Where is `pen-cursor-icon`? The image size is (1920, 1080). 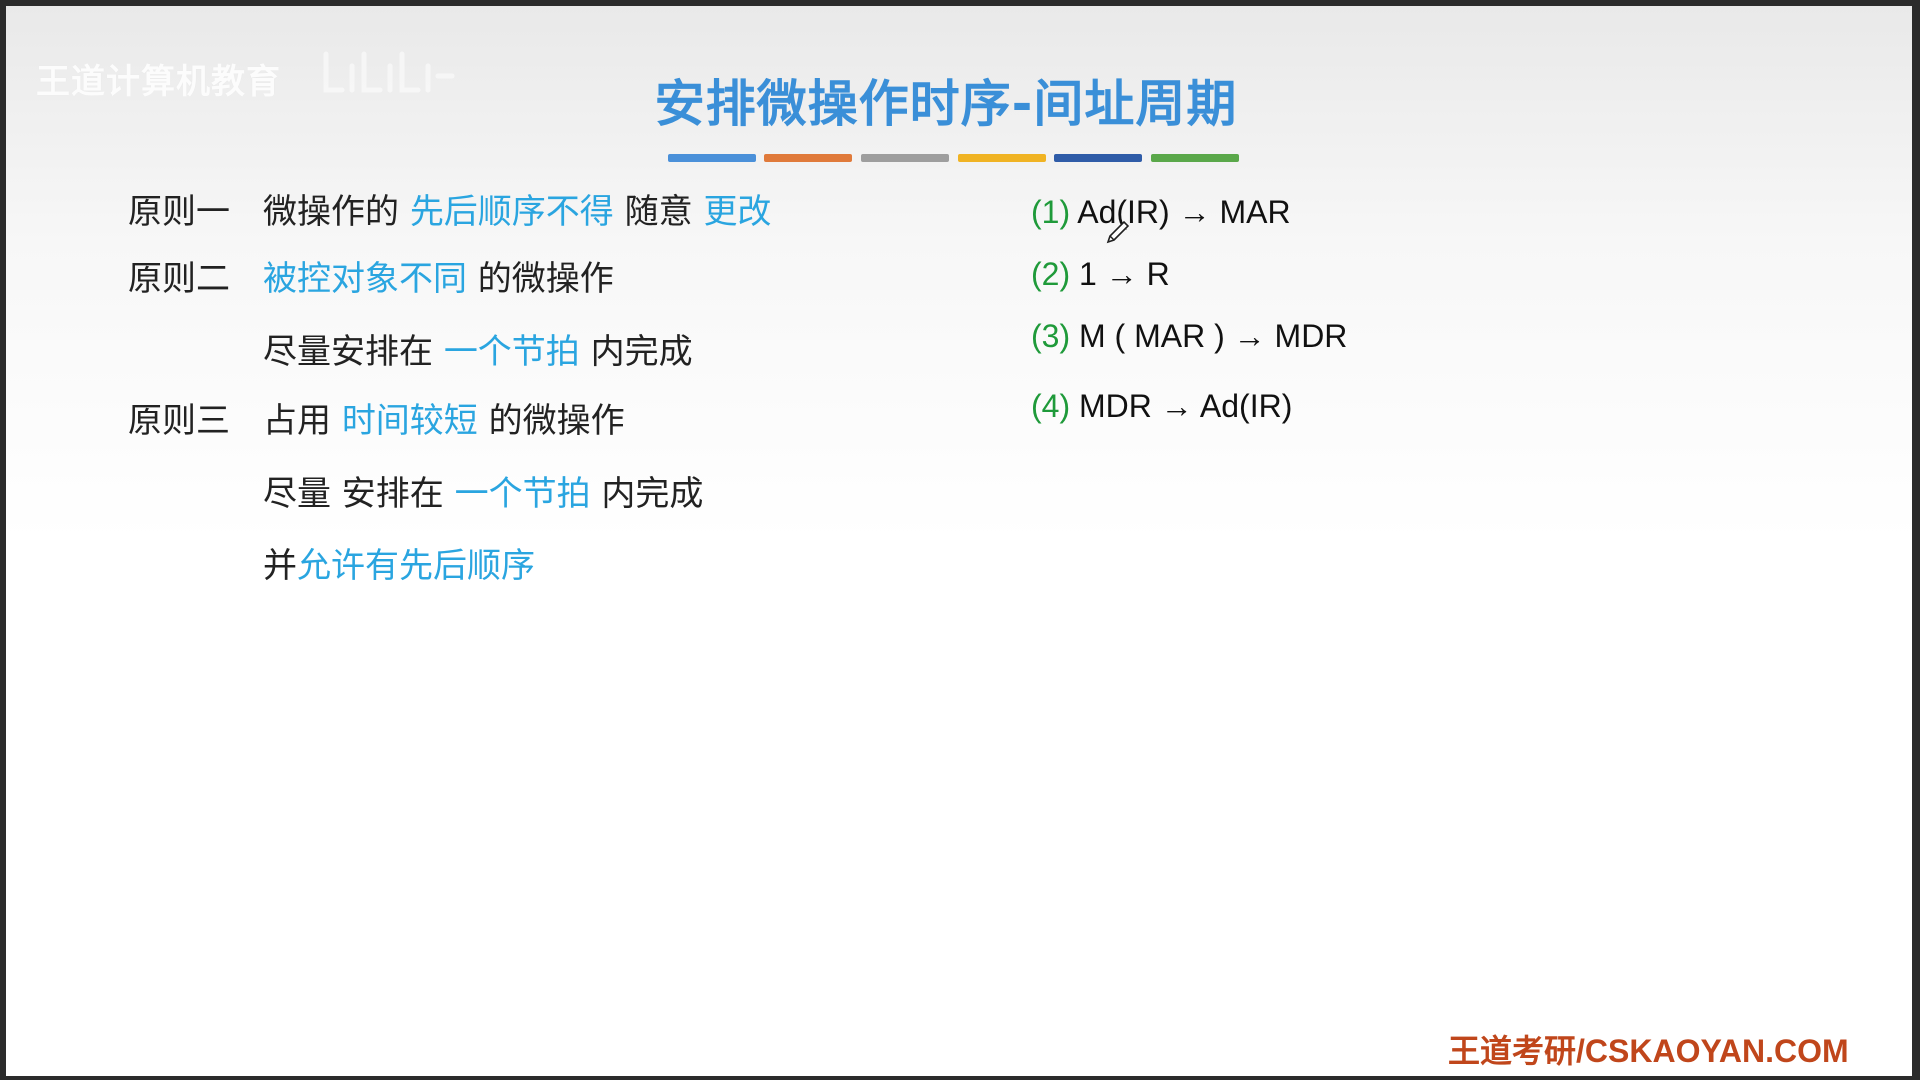
pen-cursor-icon is located at coordinates (1118, 232).